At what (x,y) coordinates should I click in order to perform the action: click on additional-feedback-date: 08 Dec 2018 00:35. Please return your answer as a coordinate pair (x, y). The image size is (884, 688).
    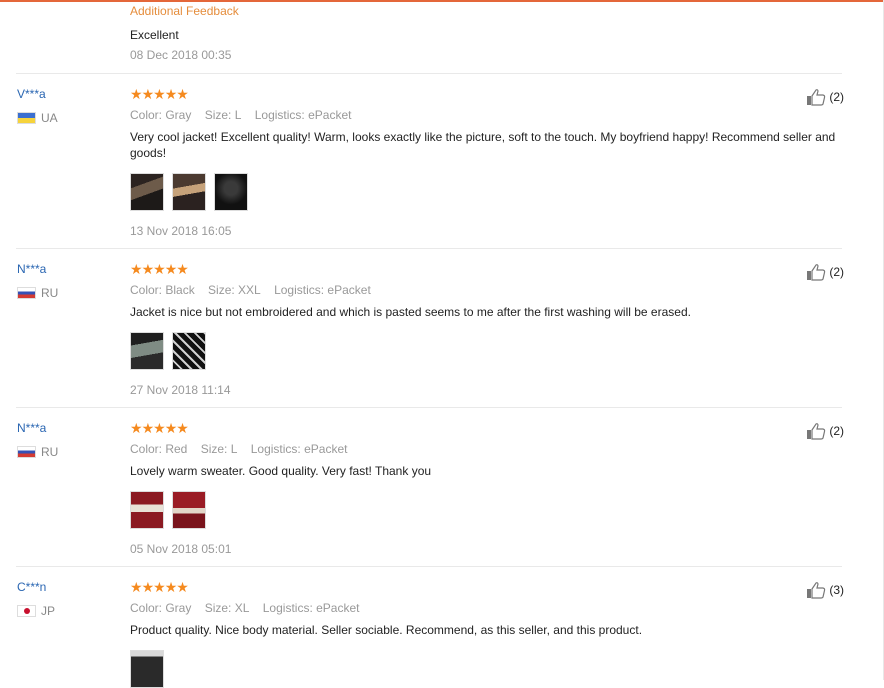
    Looking at the image, I should click on (181, 55).